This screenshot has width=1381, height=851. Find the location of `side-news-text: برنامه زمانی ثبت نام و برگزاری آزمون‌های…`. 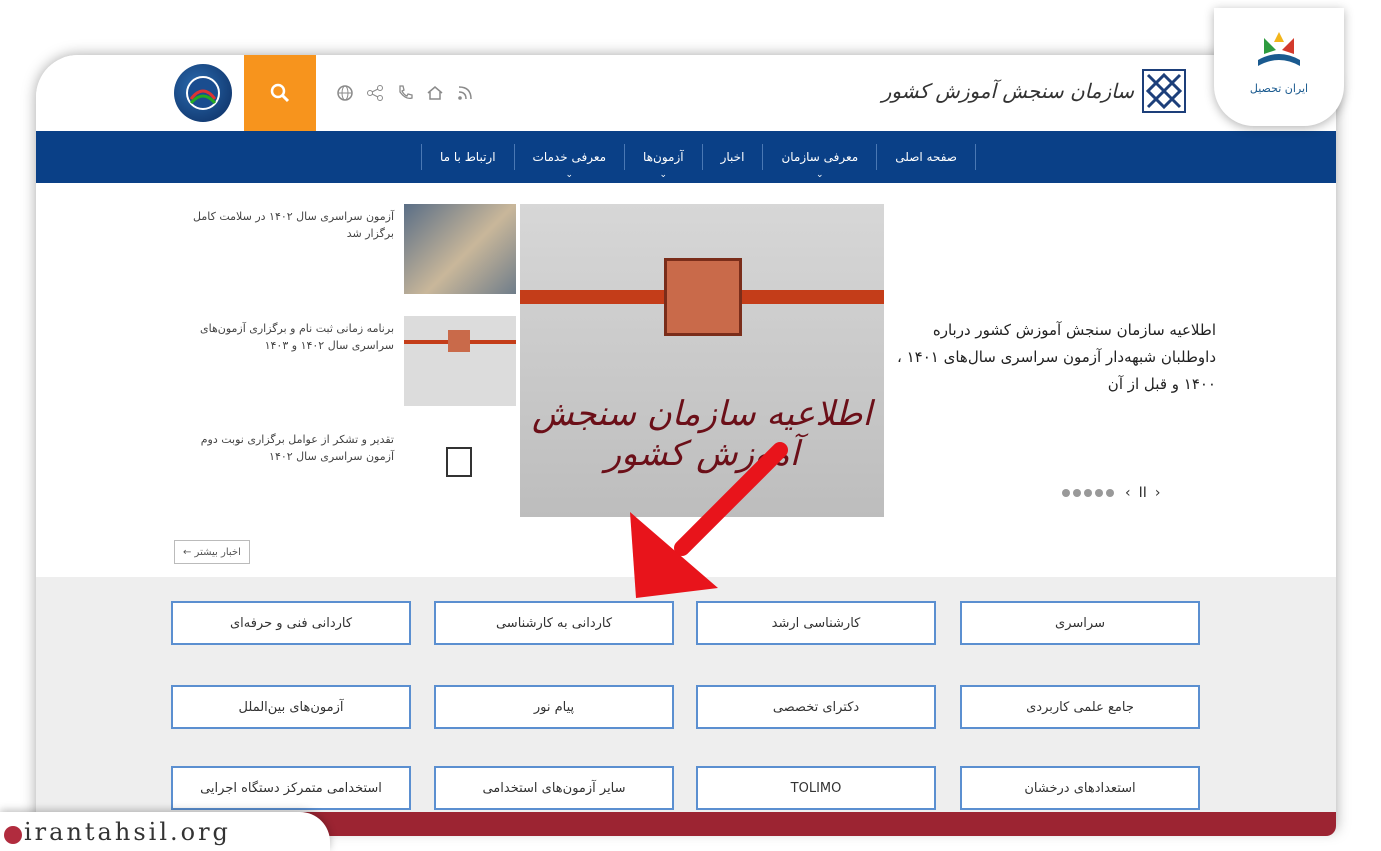

side-news-text: برنامه زمانی ثبت نام و برگزاری آزمون‌های… is located at coordinates (296, 337).